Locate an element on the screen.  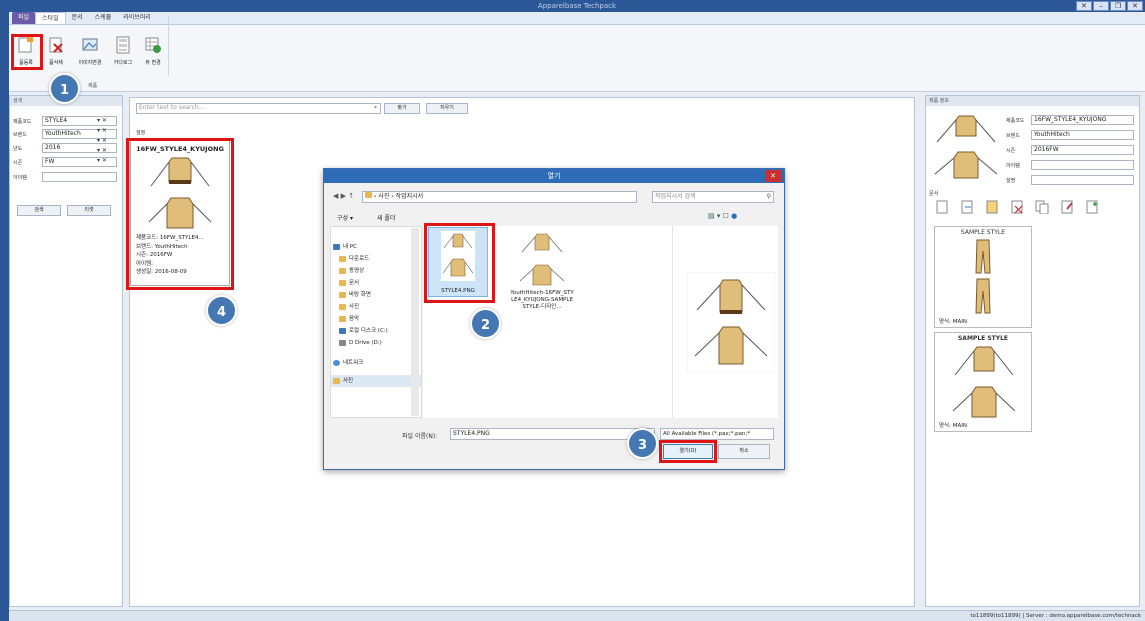
info-code-field: 16FW_STYLE4_KYUJONG is located at coordinates (1082, 120).